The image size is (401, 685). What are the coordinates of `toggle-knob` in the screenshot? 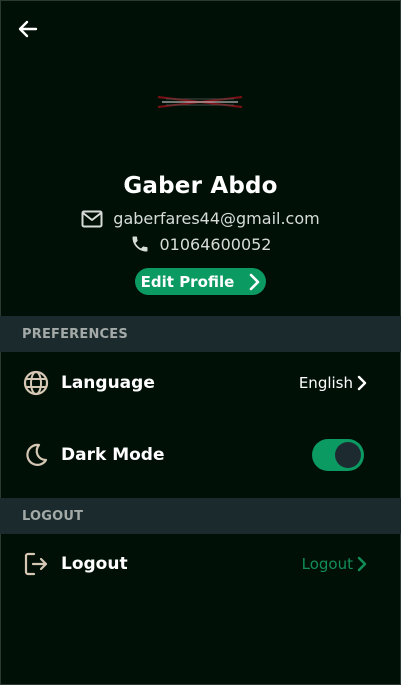 It's located at (348, 455).